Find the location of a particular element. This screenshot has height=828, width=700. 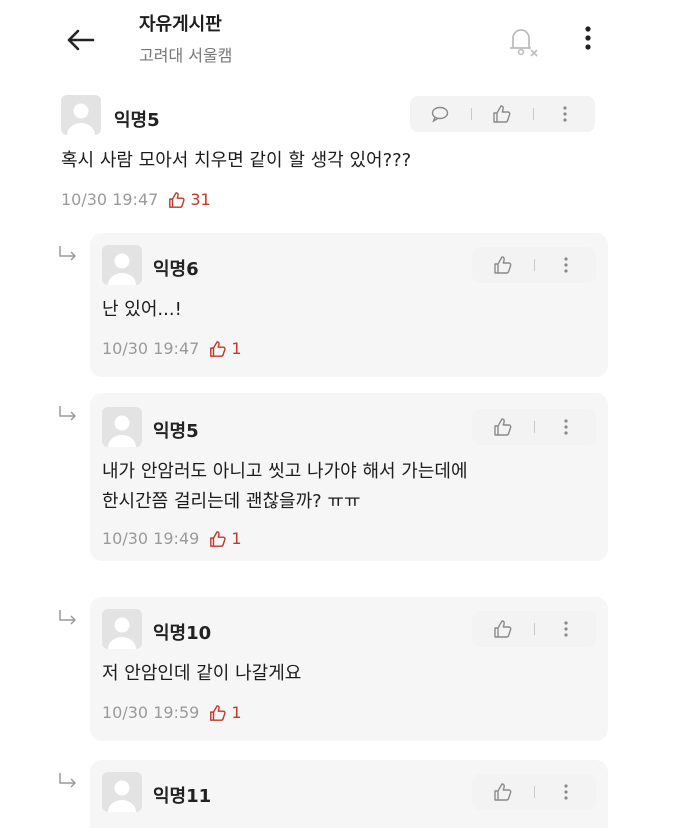

reply-card: 익명10 저 안암인데 같이 나갈게요 10/30 19:59 1 is located at coordinates (349, 669).